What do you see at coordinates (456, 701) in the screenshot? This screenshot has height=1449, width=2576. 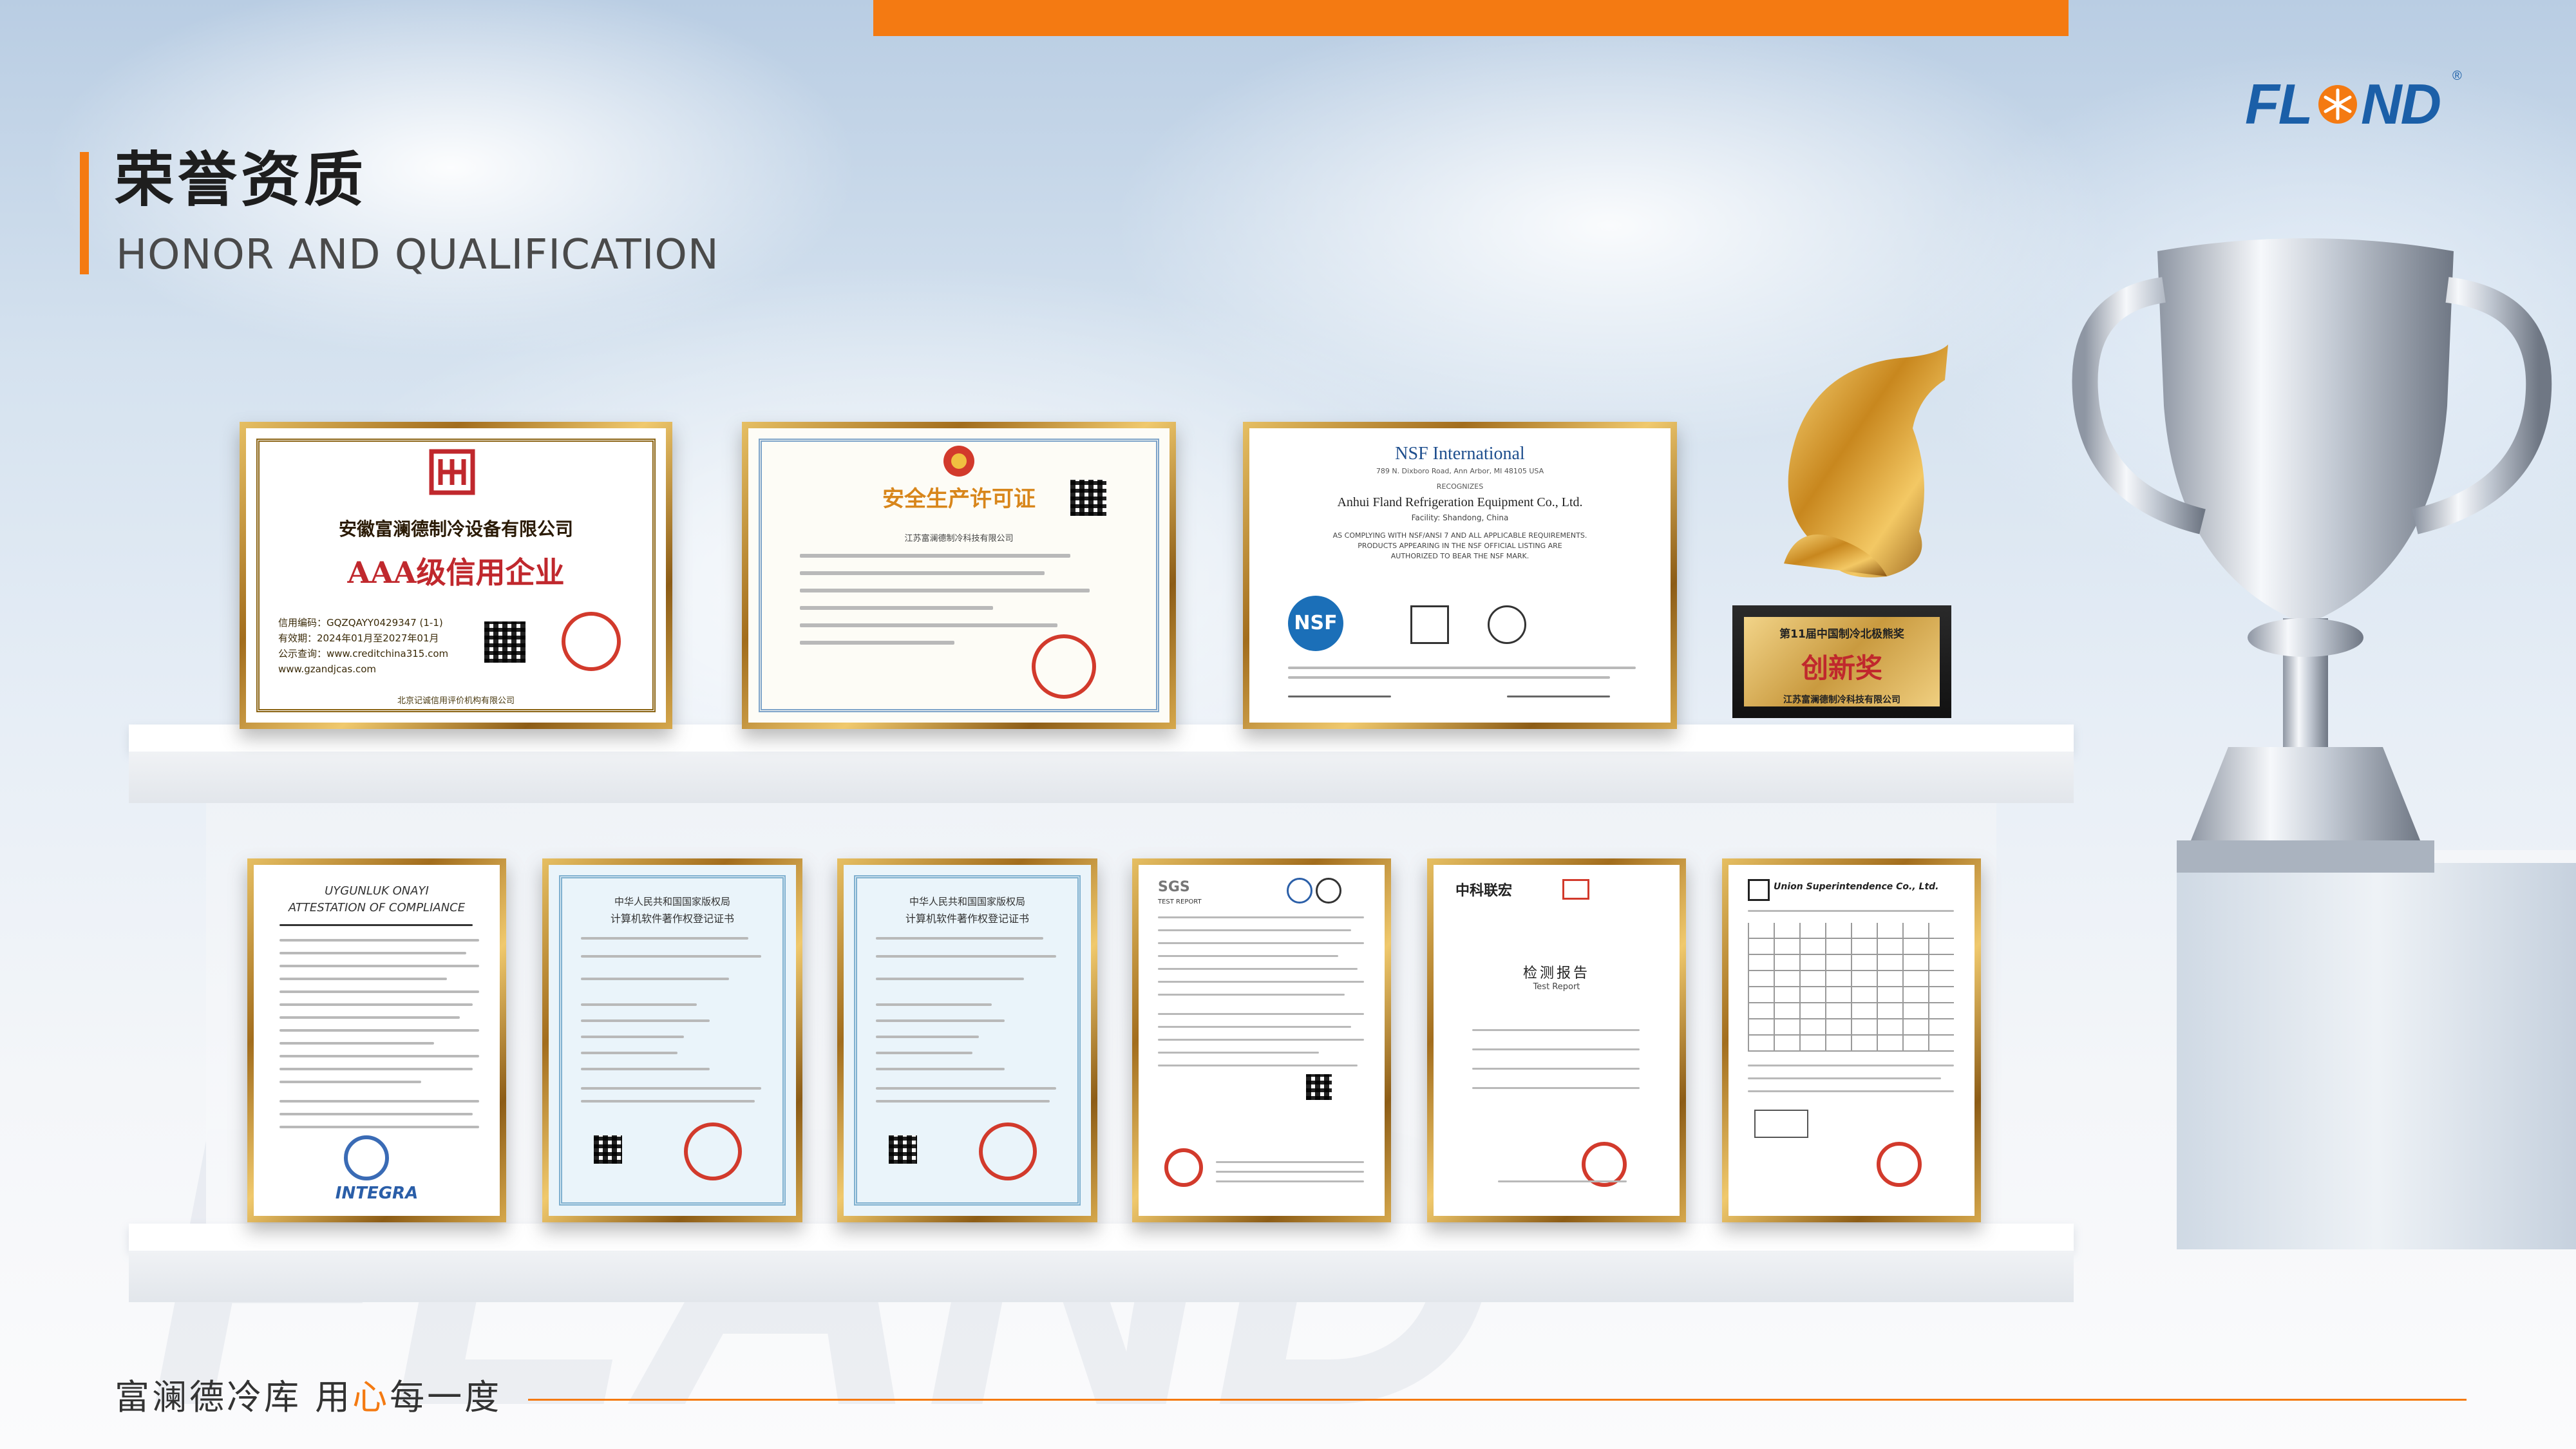 I see `plaque-issuer: 北京记诚信用评价机构有限公司` at bounding box center [456, 701].